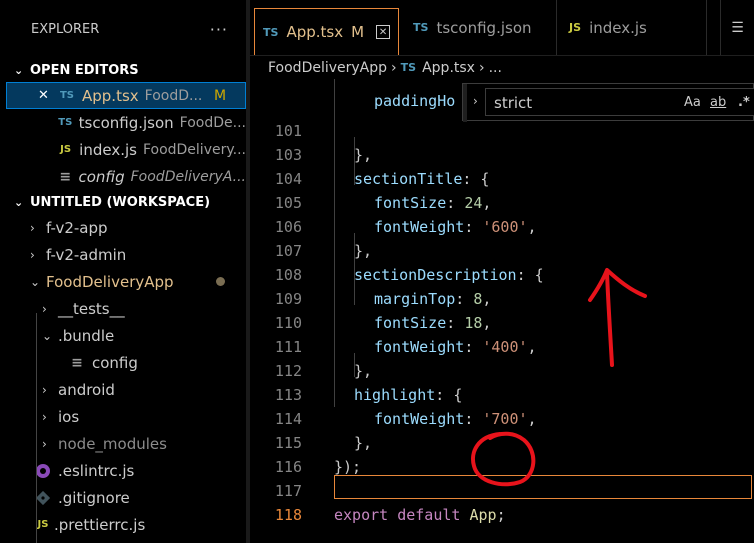 The width and height of the screenshot is (754, 543). Describe the element at coordinates (126, 70) in the screenshot. I see `open-editors-header: ⌄ OPEN EDITORS` at that location.